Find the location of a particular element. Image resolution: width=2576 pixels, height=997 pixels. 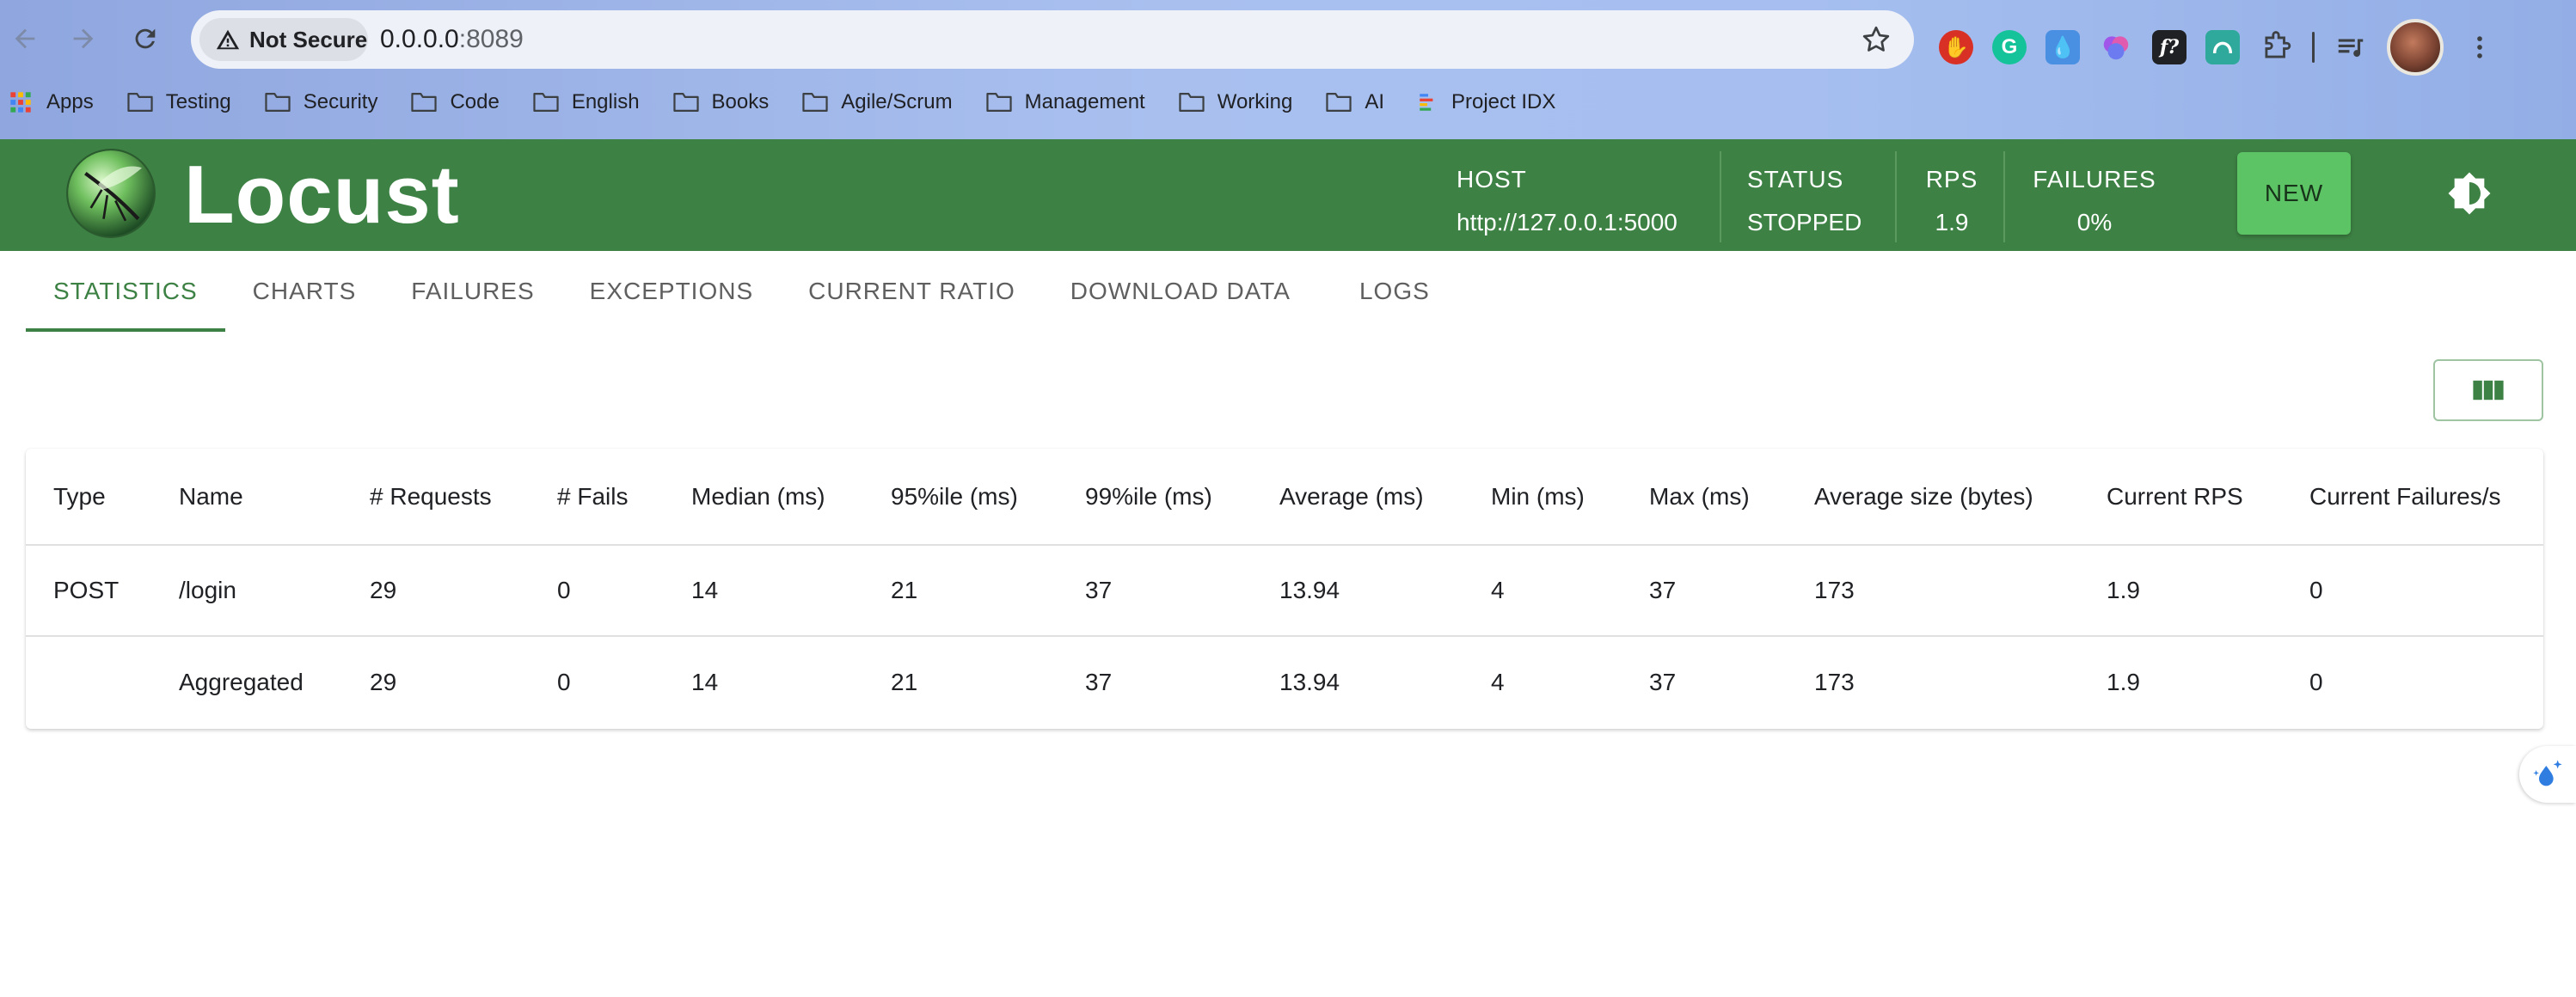

status-value: STOPPED is located at coordinates (1804, 222).